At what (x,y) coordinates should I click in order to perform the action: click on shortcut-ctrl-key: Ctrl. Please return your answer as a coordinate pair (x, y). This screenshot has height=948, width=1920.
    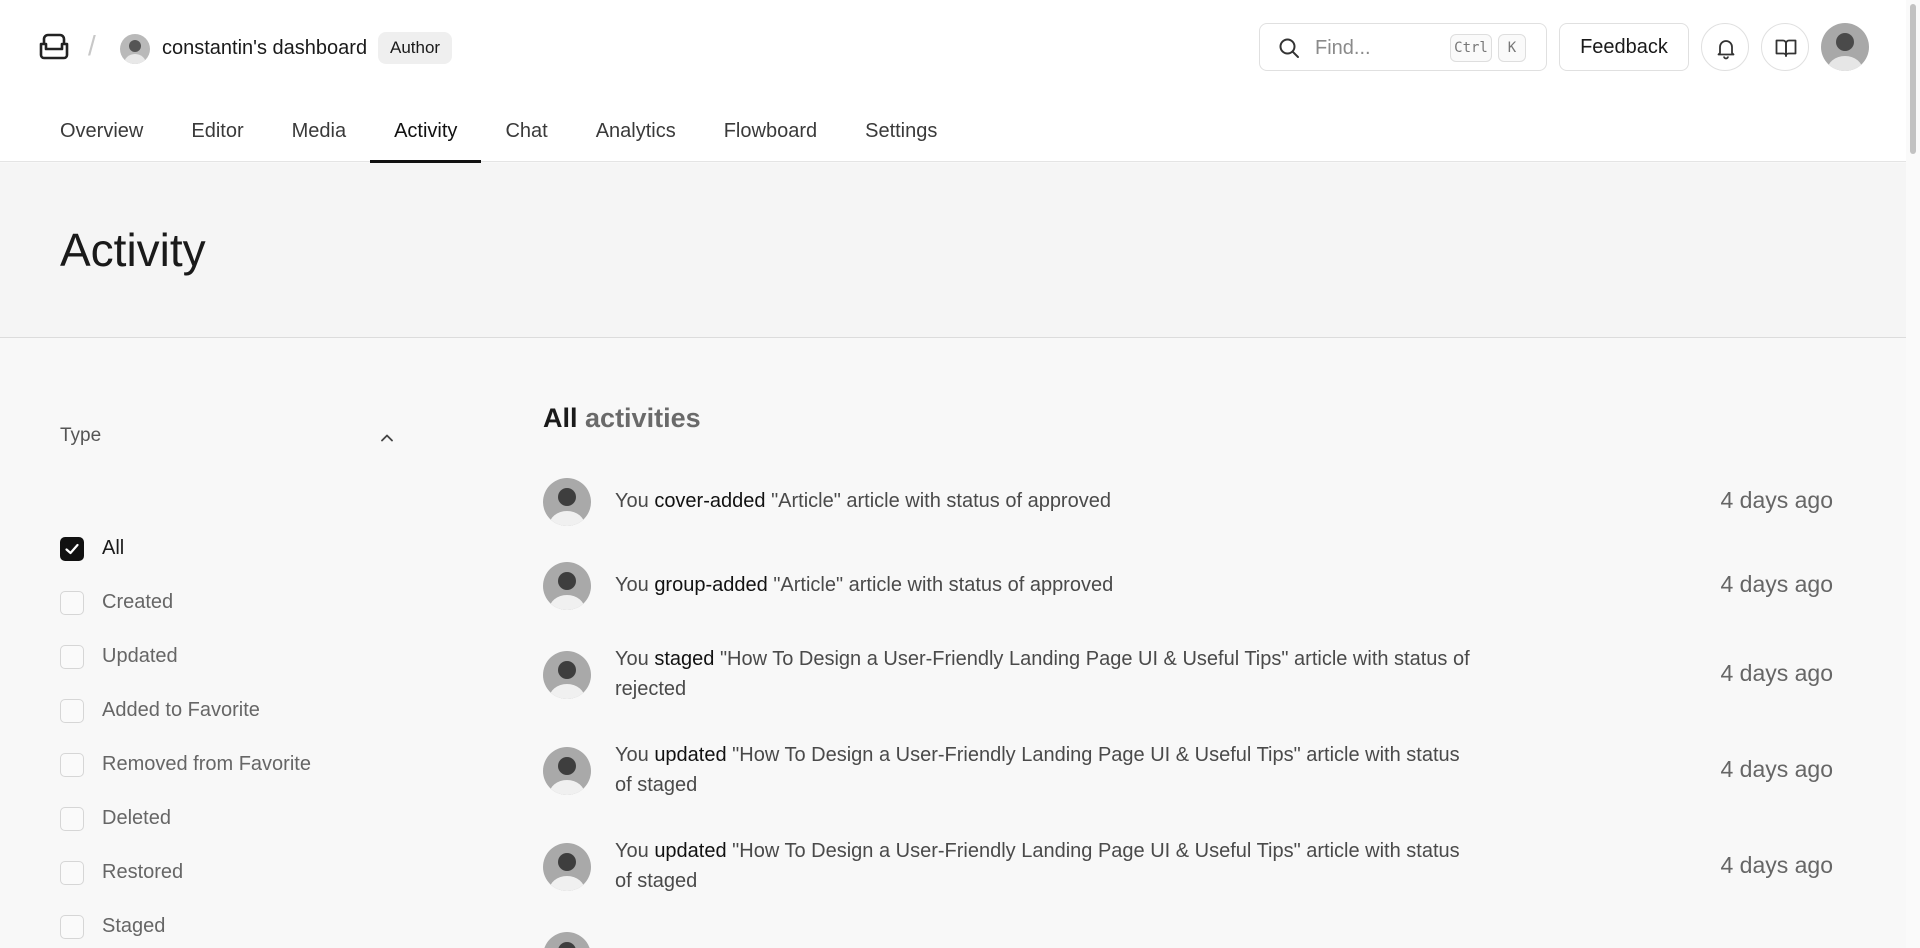
    Looking at the image, I should click on (1471, 48).